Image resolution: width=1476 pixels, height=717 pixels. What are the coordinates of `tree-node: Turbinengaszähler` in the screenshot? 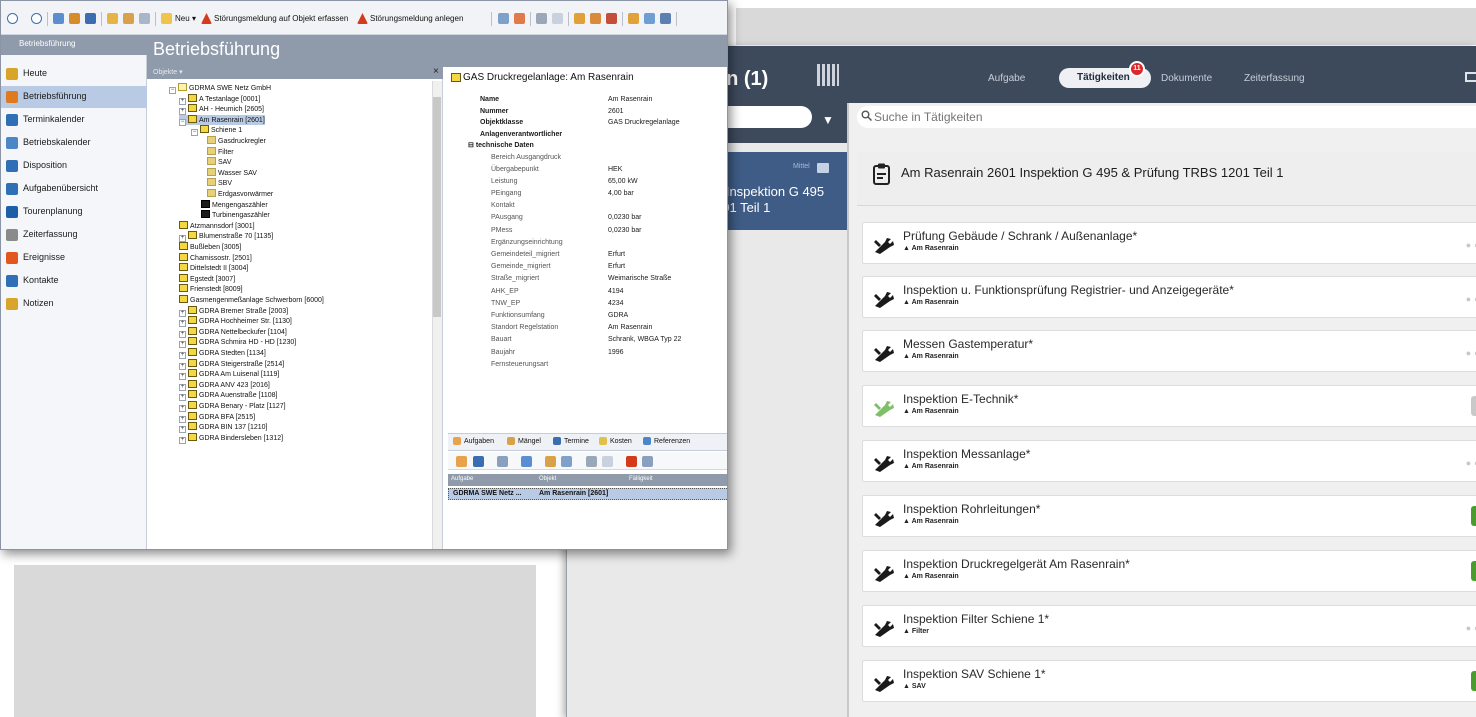 It's located at (235, 215).